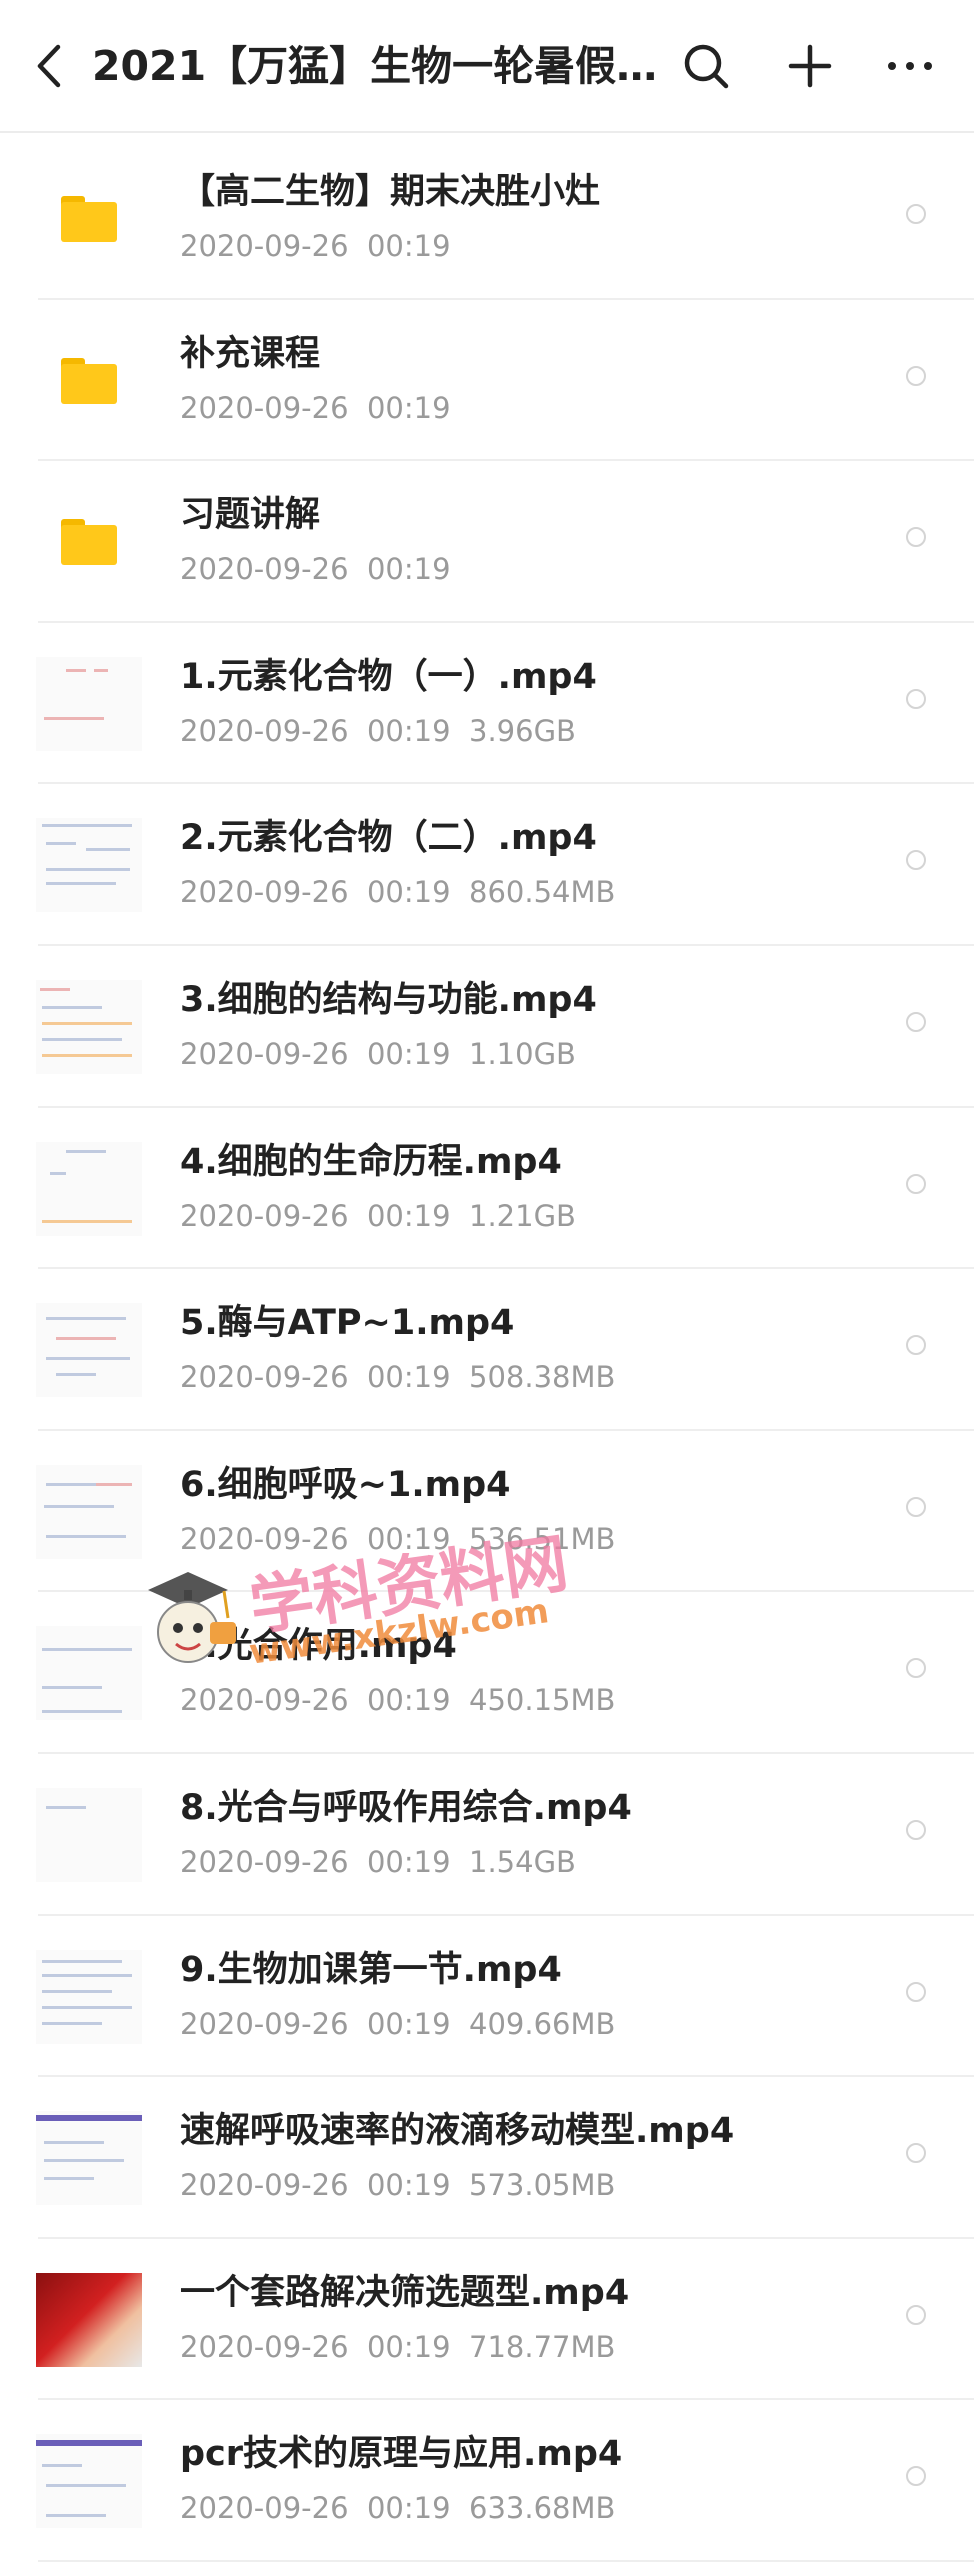  I want to click on file-name: 【高二生物】期末决胜小灶, so click(390, 192).